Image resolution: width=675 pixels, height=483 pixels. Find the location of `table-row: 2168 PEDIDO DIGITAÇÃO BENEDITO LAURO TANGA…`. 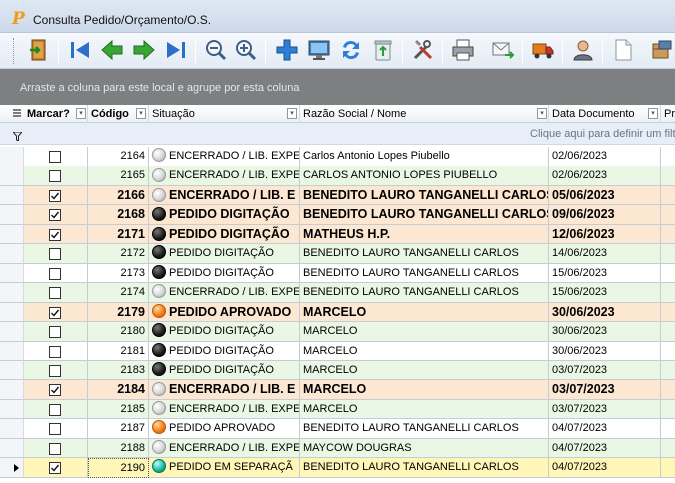

table-row: 2168 PEDIDO DIGITAÇÃO BENEDITO LAURO TANGA… is located at coordinates (337, 215).